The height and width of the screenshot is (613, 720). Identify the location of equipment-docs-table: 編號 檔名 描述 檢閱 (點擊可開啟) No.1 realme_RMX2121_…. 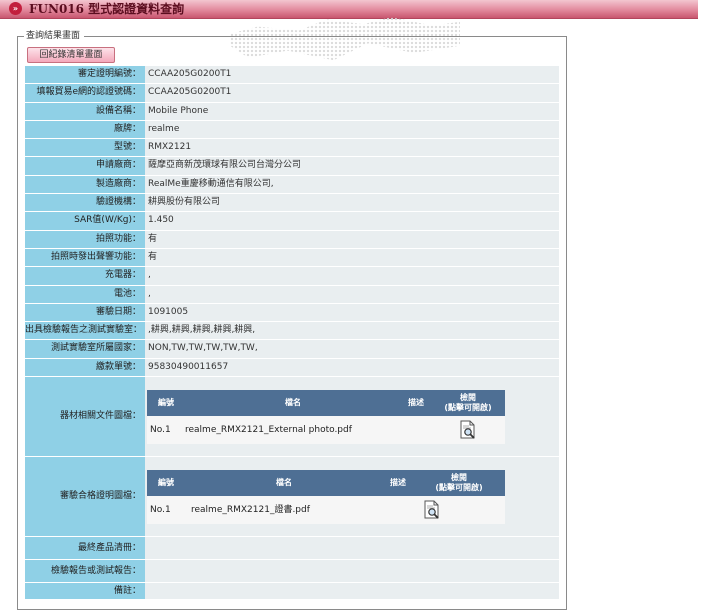
(326, 417).